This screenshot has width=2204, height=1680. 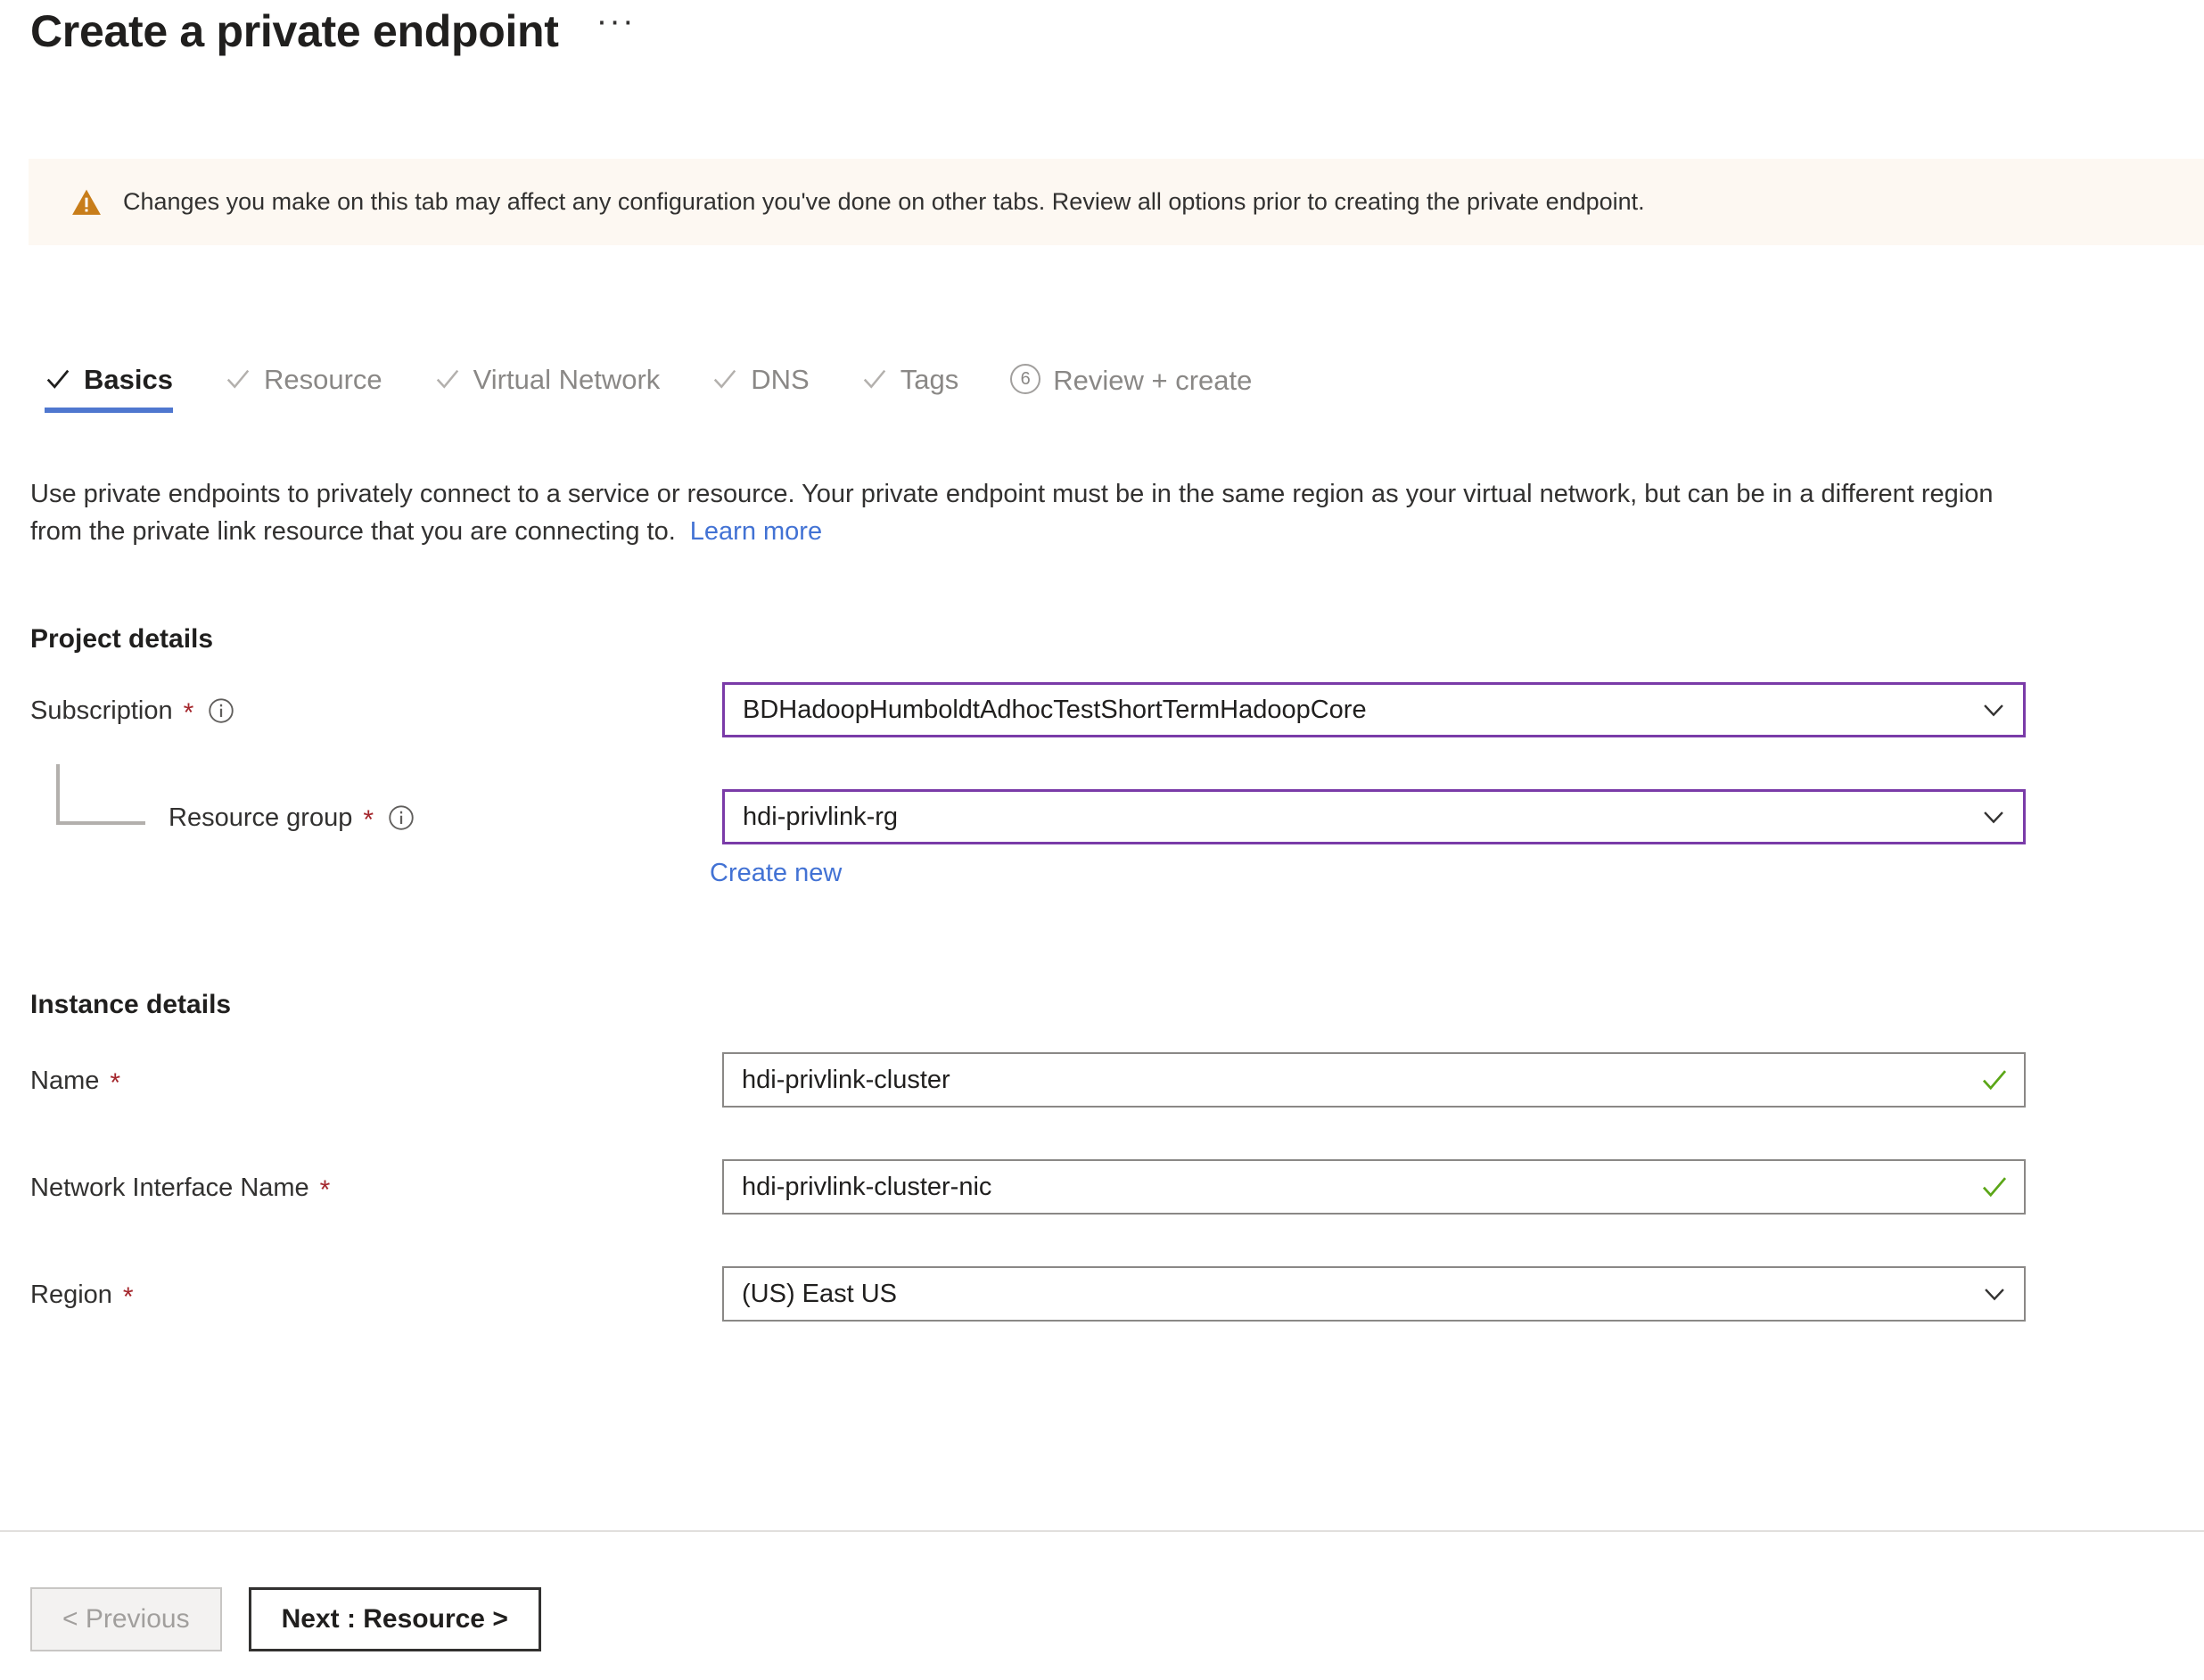 What do you see at coordinates (820, 1293) in the screenshot?
I see `region-value: (US) East US` at bounding box center [820, 1293].